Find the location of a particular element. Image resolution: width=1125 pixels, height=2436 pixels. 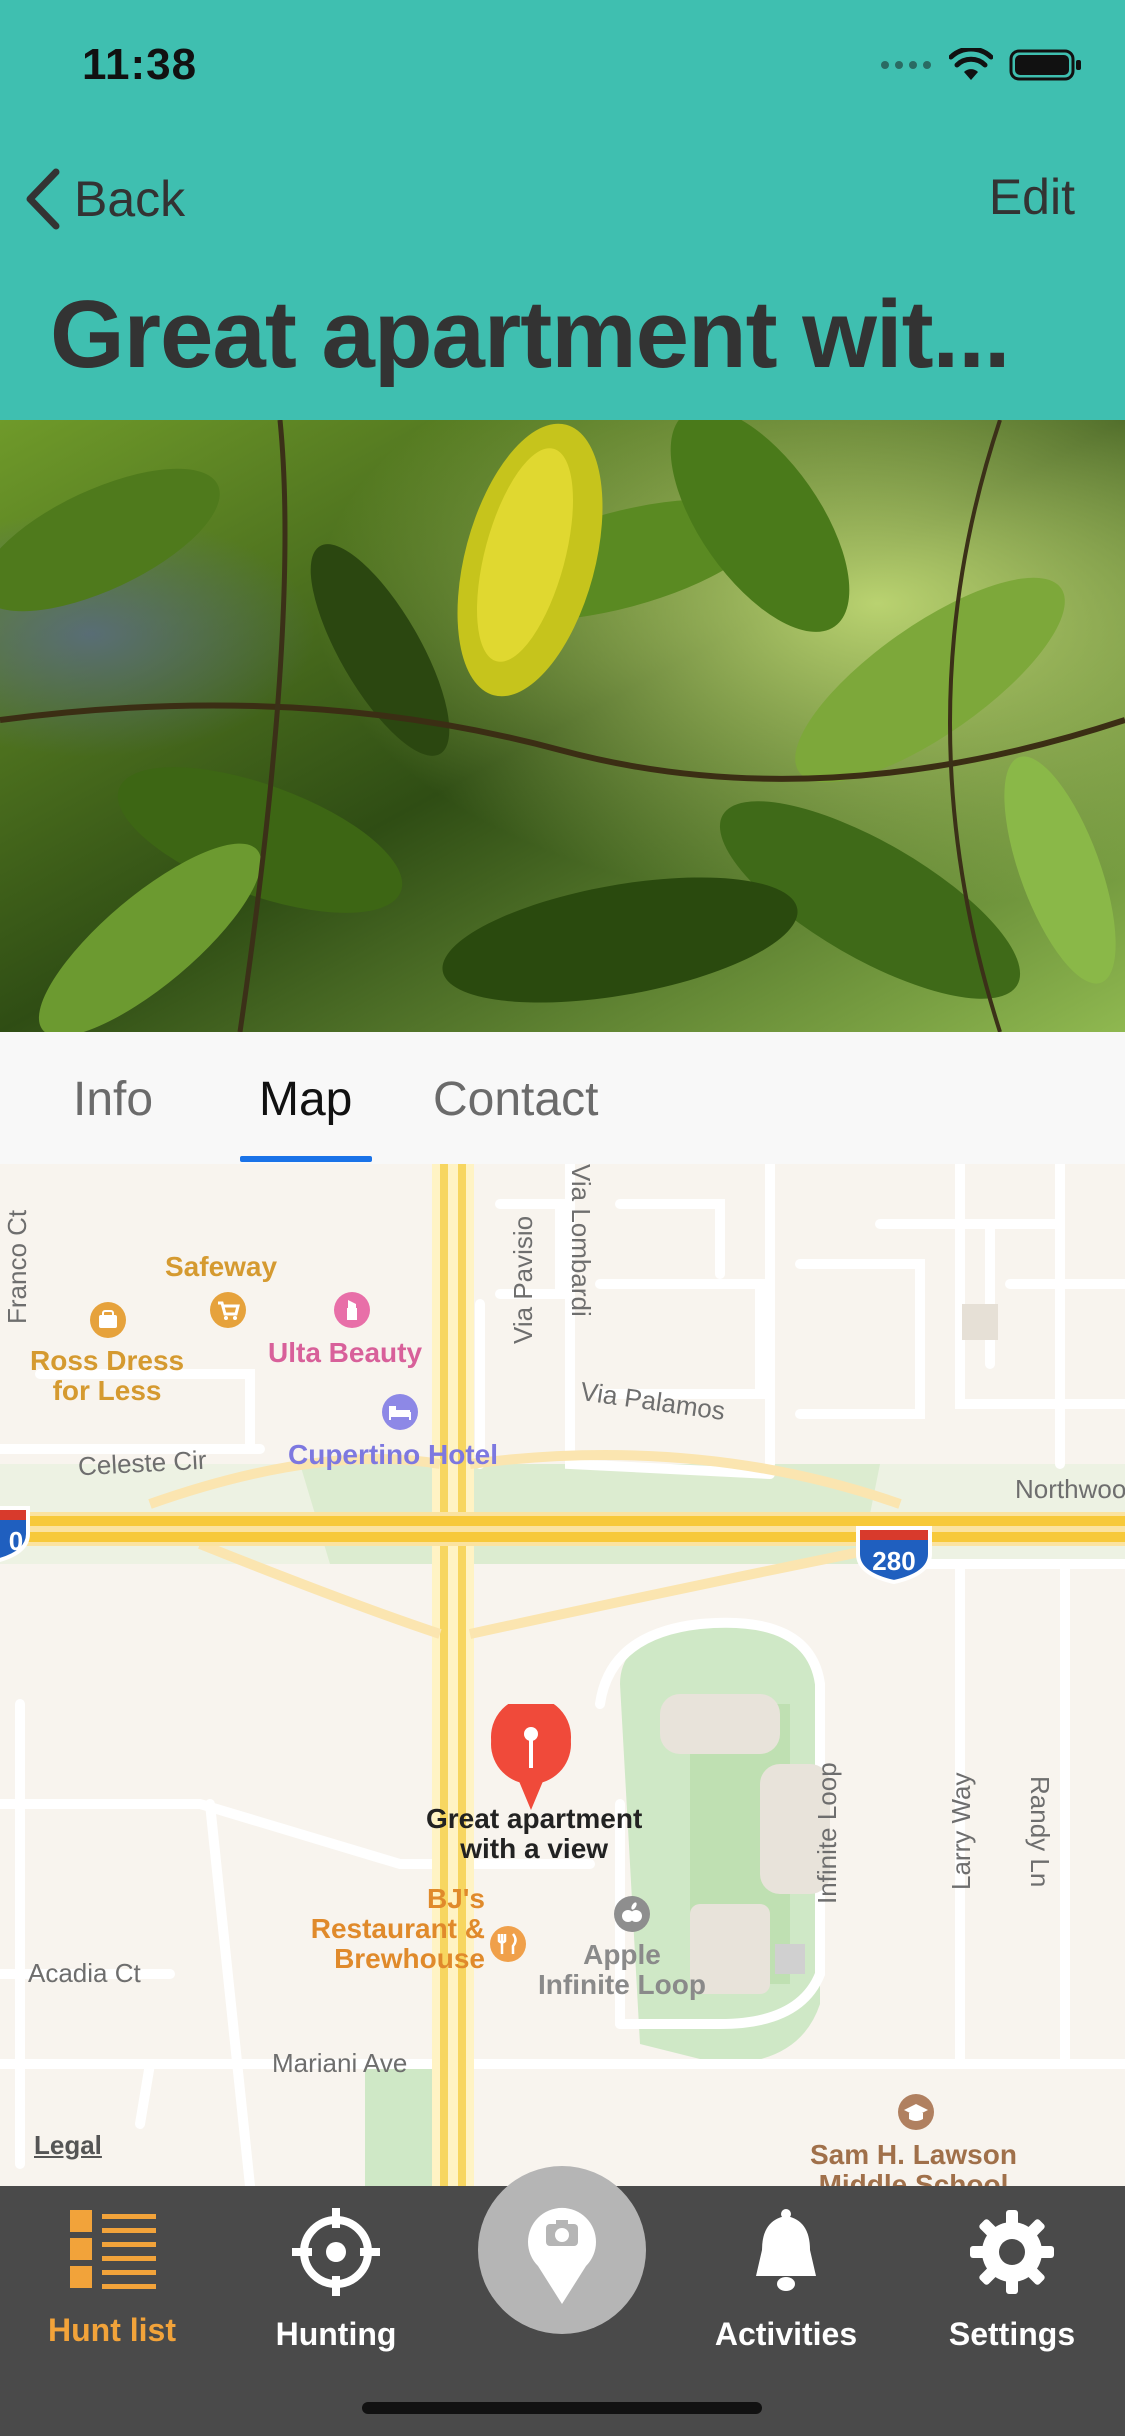

tab-hunting-label: Hunting is located at coordinates (336, 2334).